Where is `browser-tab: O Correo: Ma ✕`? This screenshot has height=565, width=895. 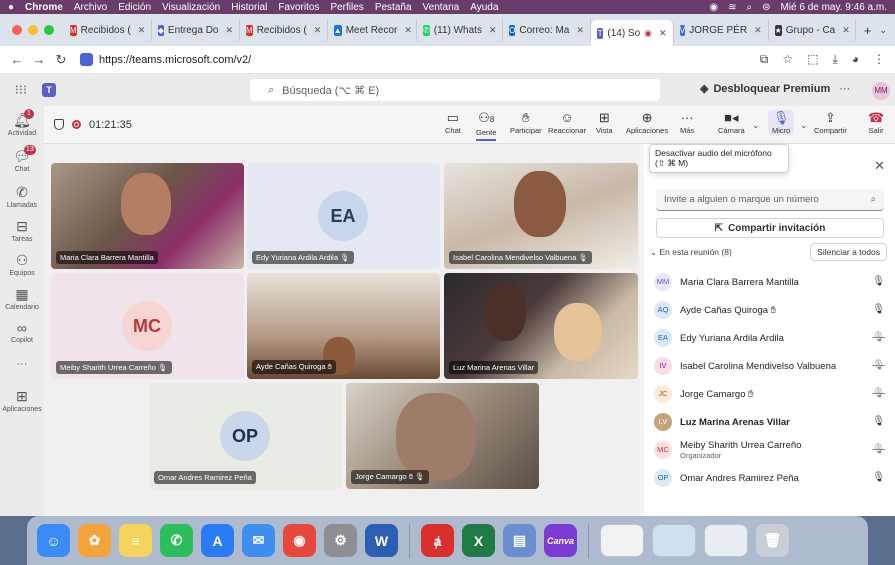
browser-tab: O Correo: Ma ✕ is located at coordinates (547, 30).